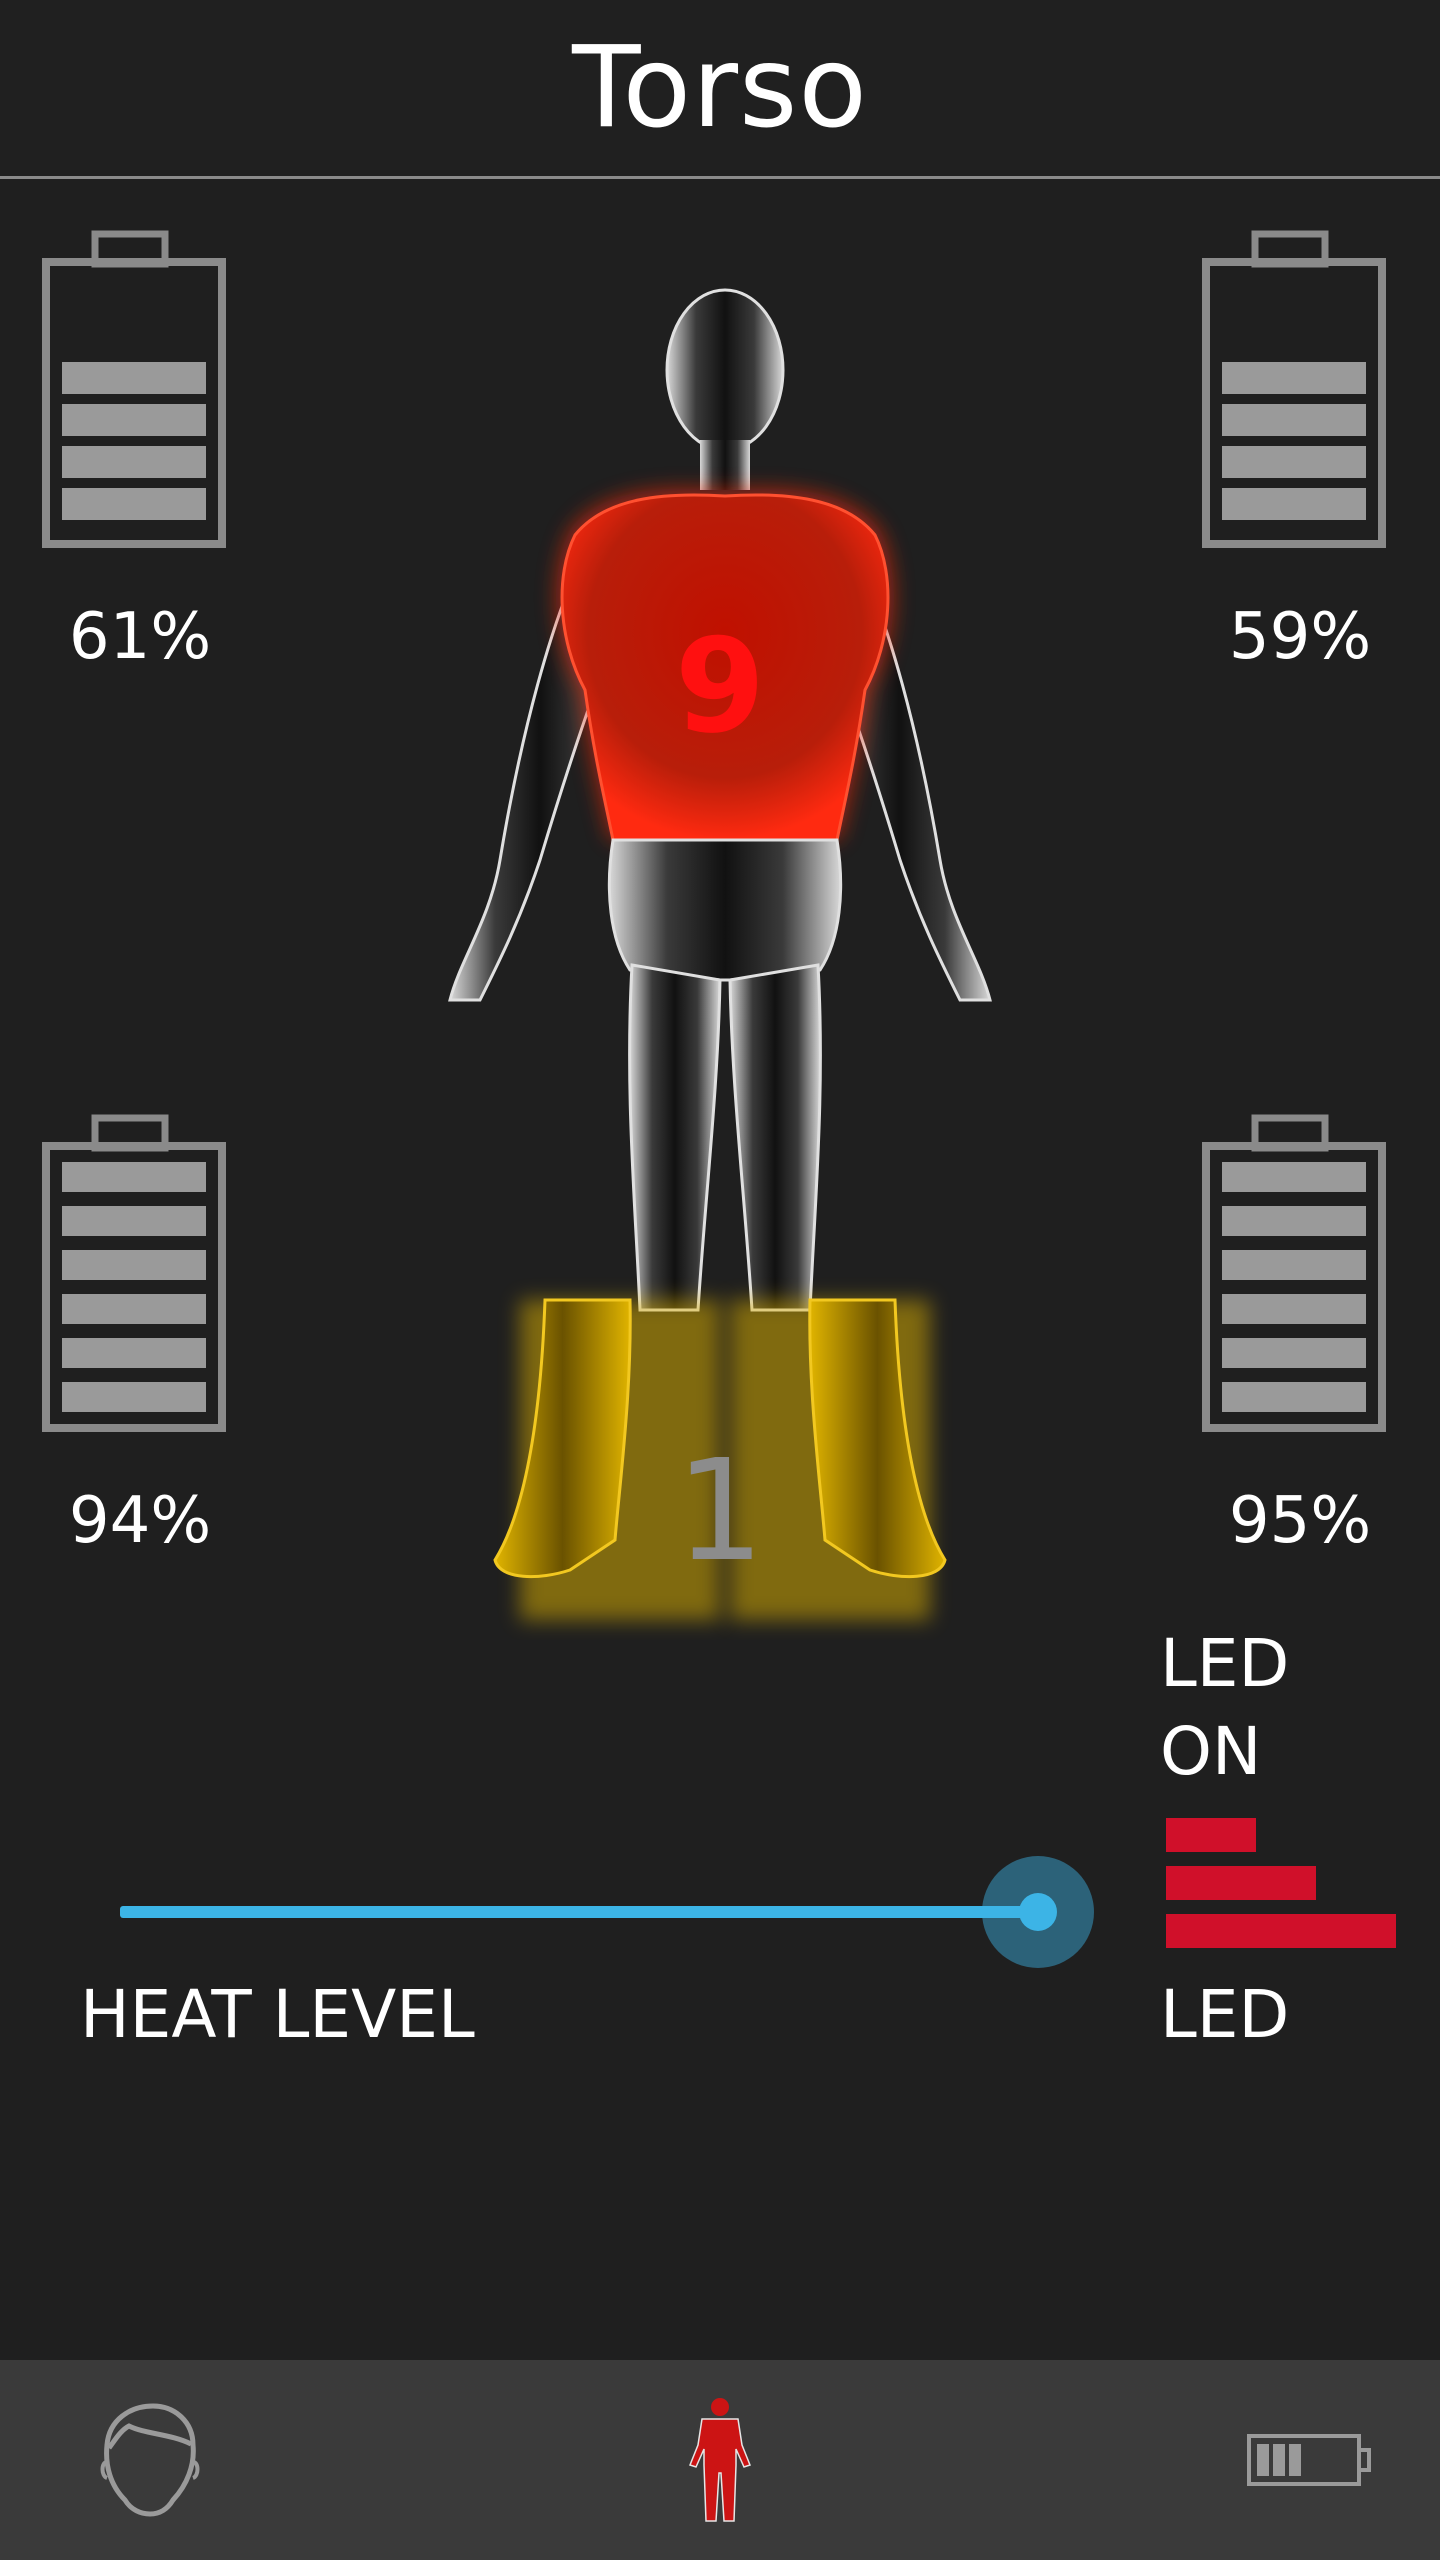  What do you see at coordinates (1225, 2014) in the screenshot?
I see `led-label: LED` at bounding box center [1225, 2014].